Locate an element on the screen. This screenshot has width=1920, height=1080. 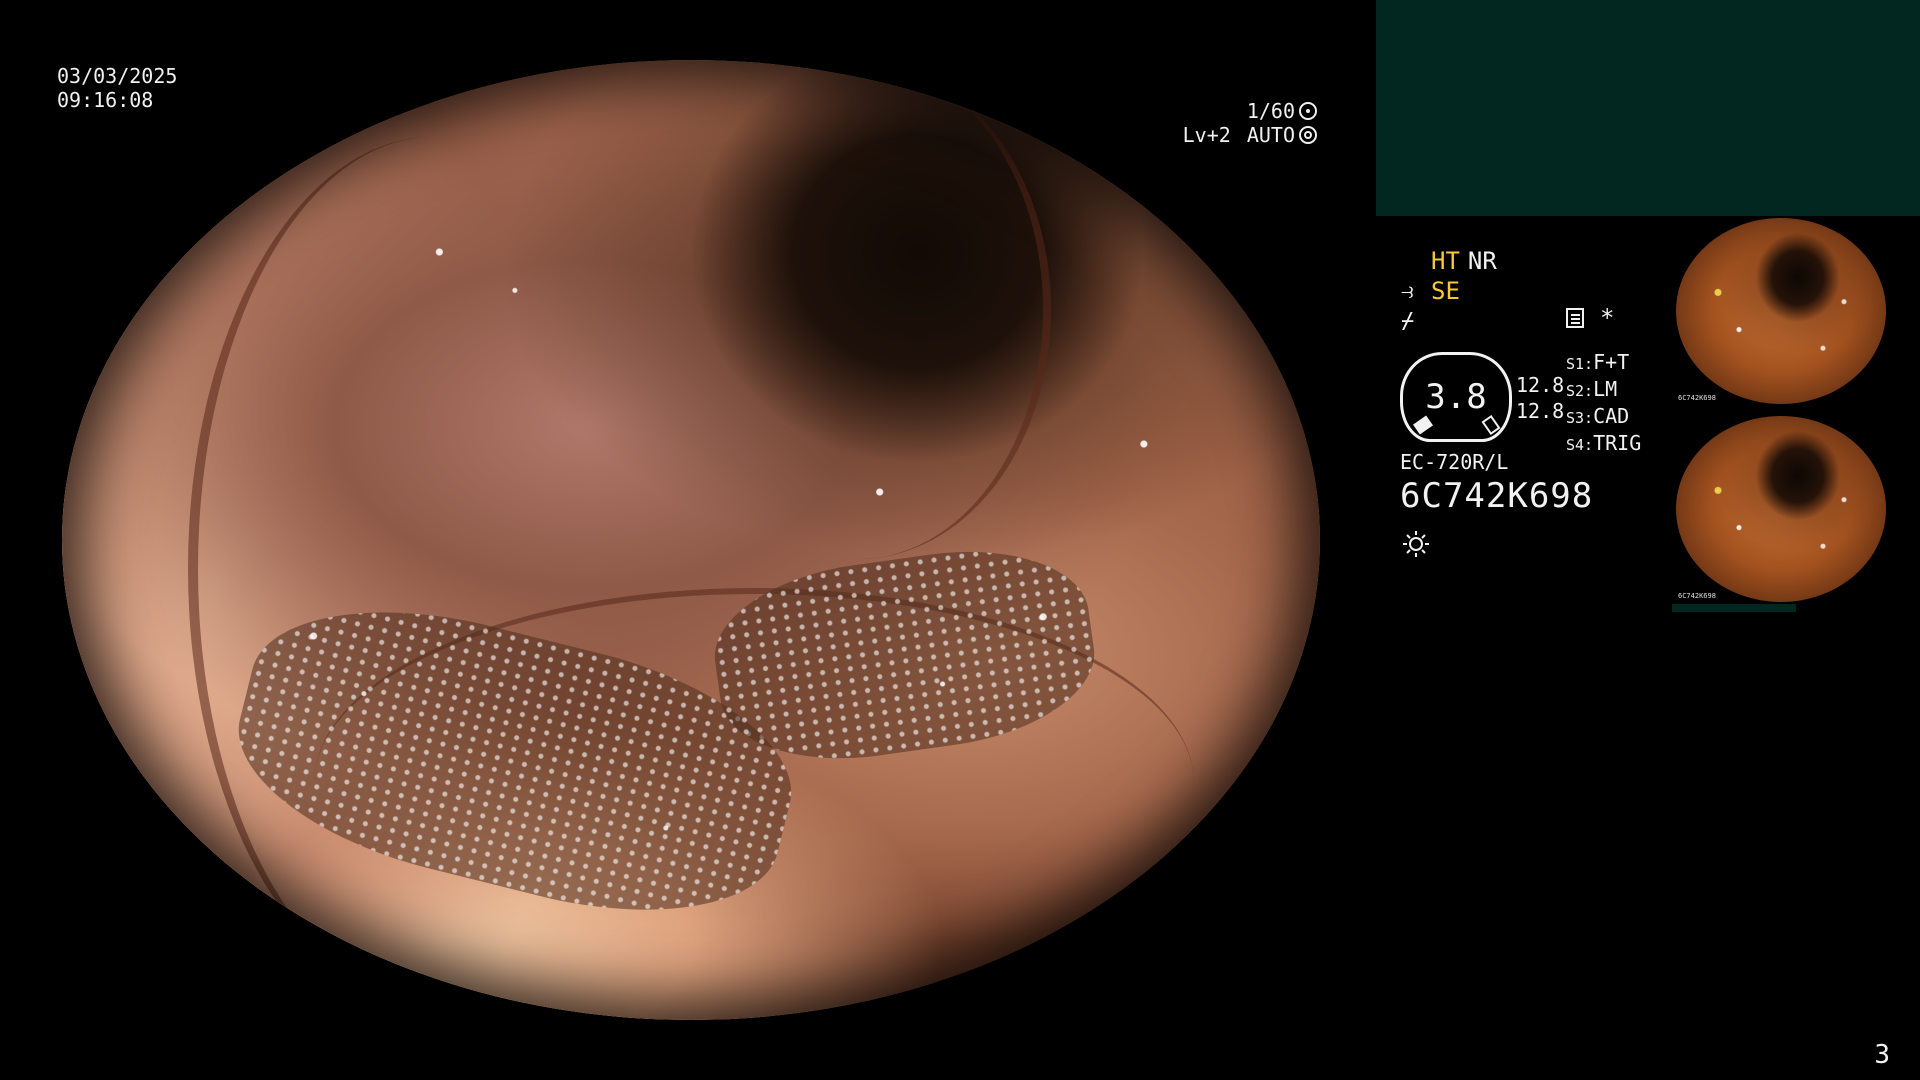
date-text: 03/03/2025 is located at coordinates (117, 76).